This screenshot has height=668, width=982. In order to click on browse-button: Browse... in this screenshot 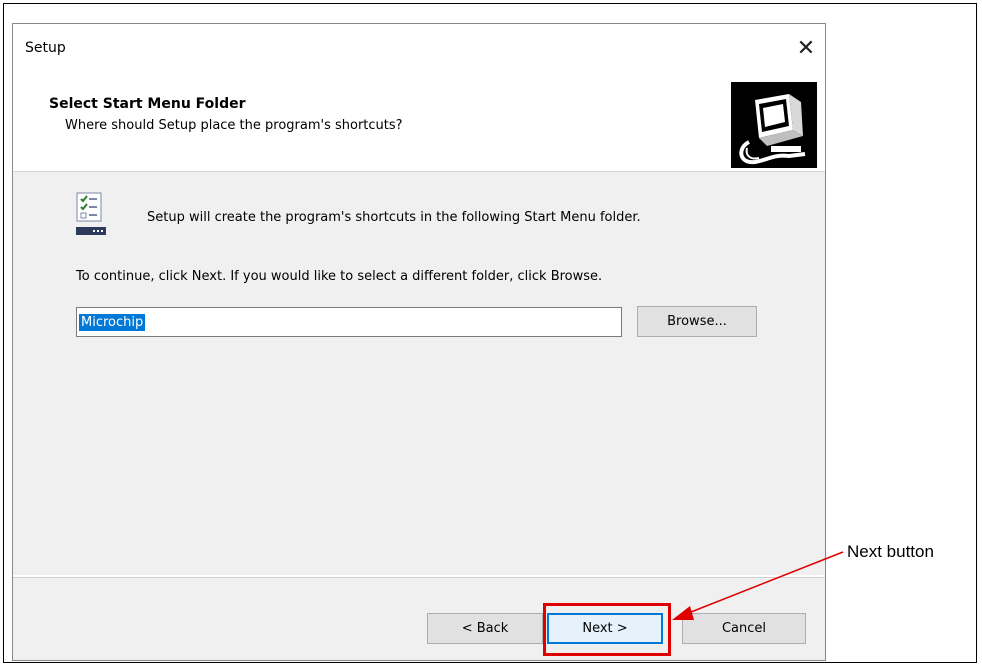, I will do `click(697, 321)`.